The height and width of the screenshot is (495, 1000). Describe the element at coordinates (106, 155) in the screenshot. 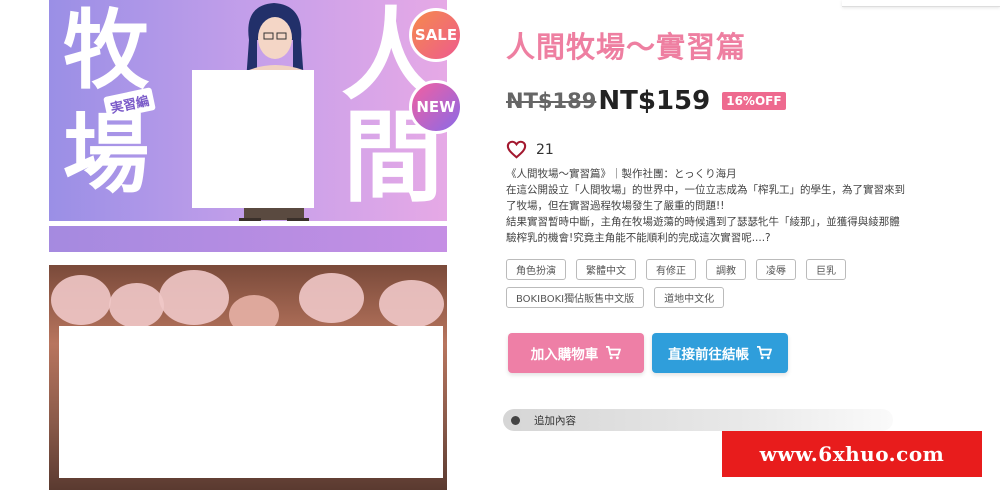

I see `cover-kanji-2: 場` at that location.